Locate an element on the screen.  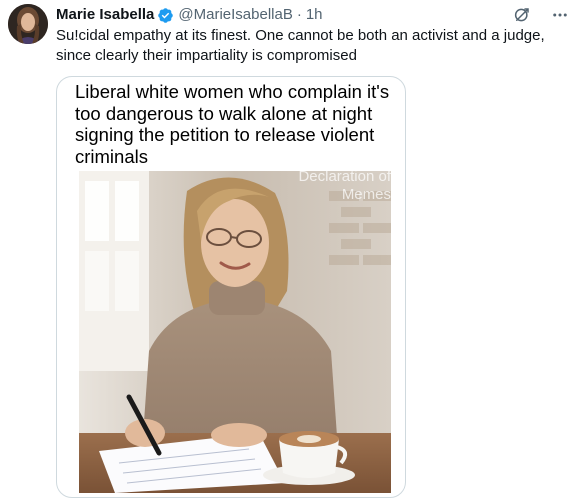
verified-badge-icon is located at coordinates (166, 15).